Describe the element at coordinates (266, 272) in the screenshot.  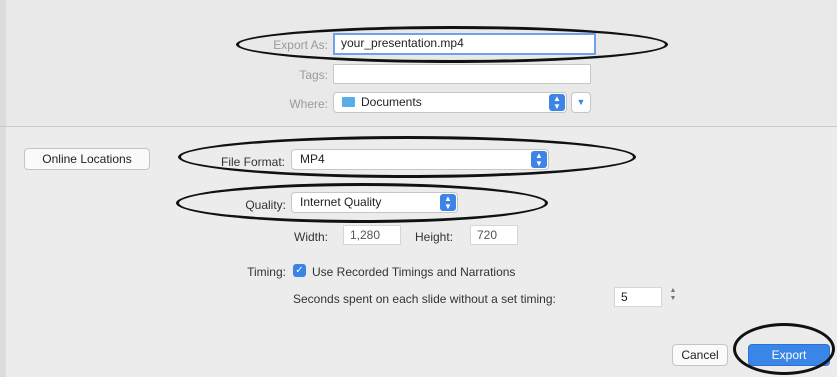
I see `timing-label: Timing:` at that location.